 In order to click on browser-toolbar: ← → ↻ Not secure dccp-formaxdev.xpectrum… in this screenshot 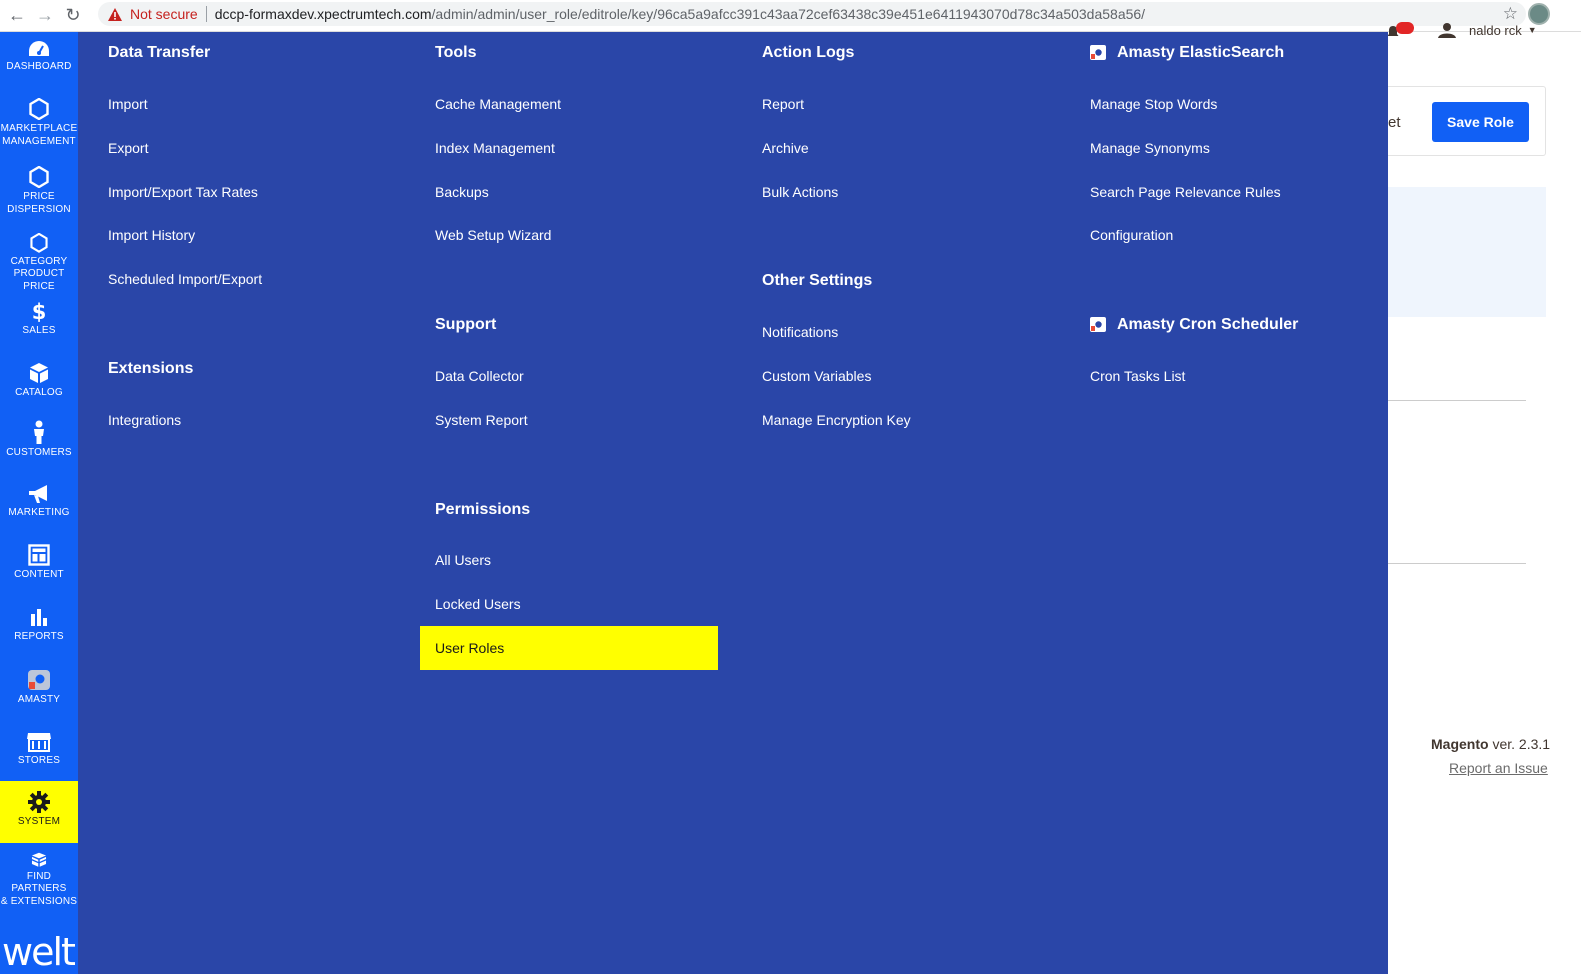, I will do `click(790, 16)`.